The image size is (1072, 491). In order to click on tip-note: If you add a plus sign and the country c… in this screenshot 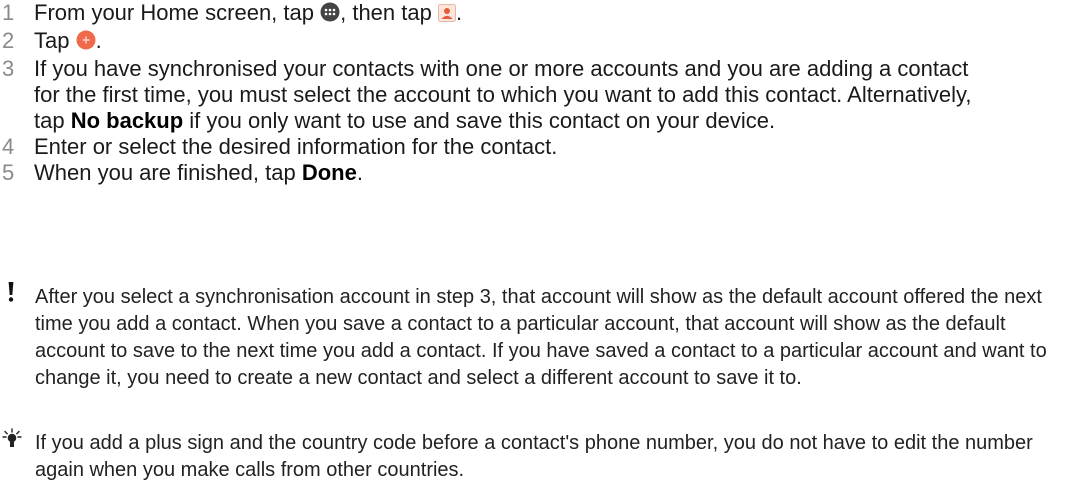, I will do `click(530, 456)`.